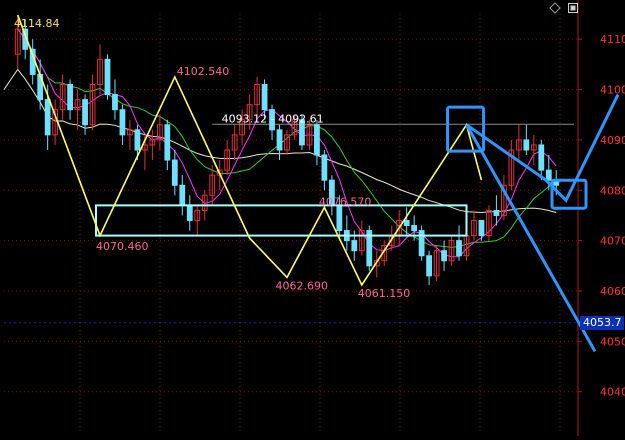 This screenshot has height=440, width=625. Describe the element at coordinates (345, 201) in the screenshot. I see `price-annotation: 4076.570` at that location.